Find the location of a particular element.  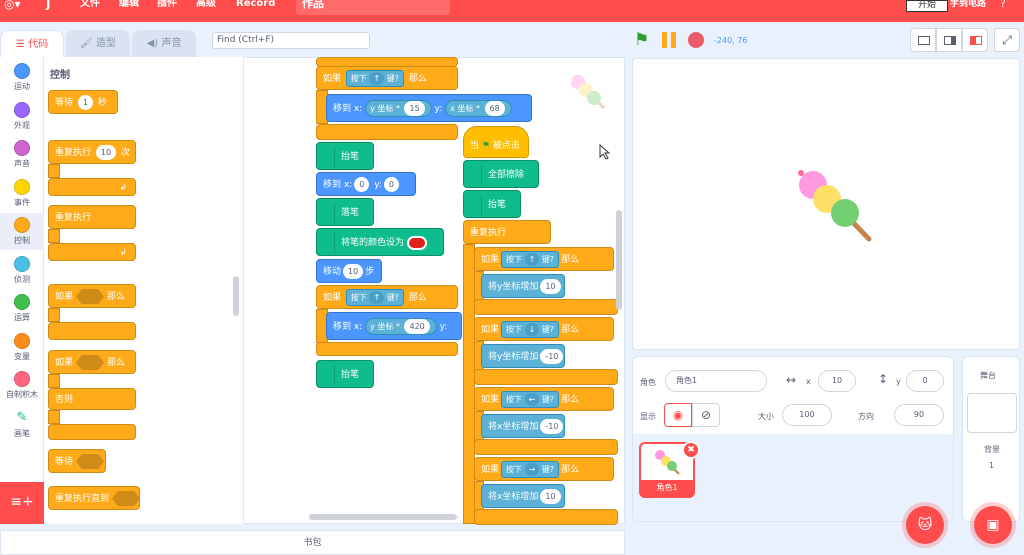

help-icon: ? is located at coordinates (1003, 4).